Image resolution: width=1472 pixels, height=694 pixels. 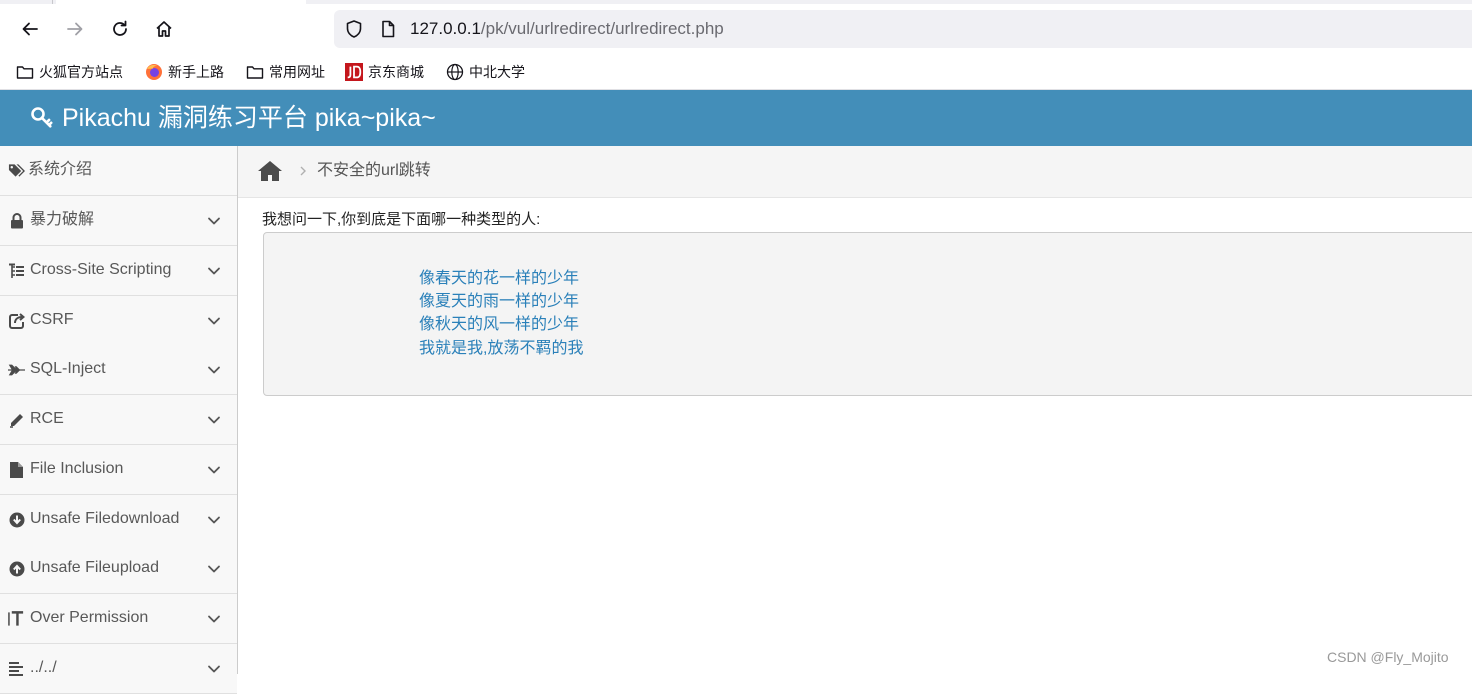 I want to click on sidebar-item-dir-traversal: ../../, so click(x=118, y=669).